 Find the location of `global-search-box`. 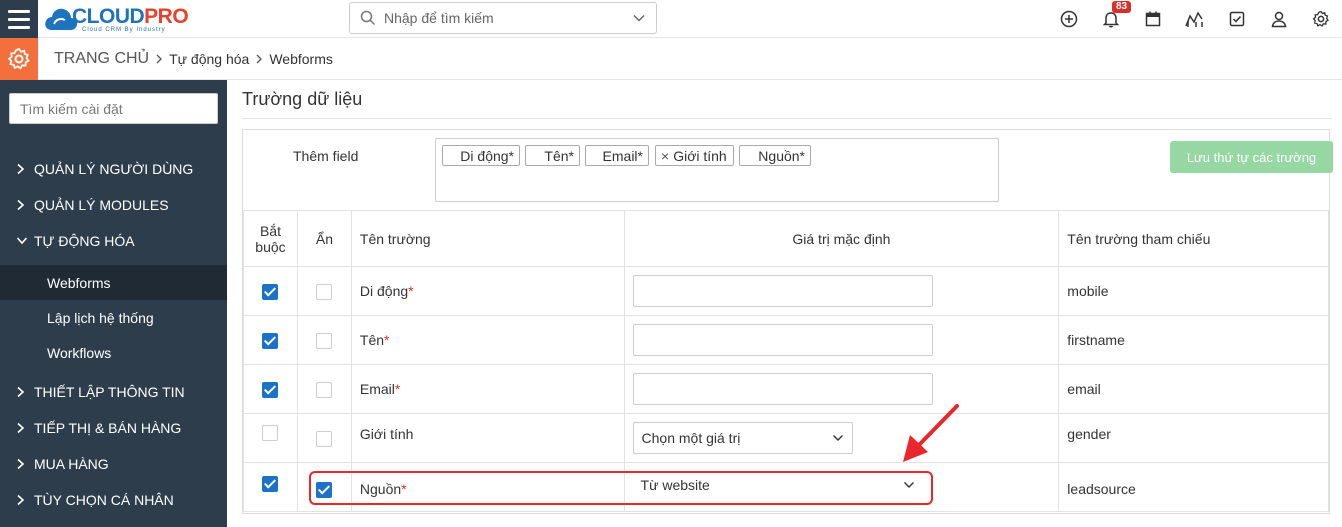

global-search-box is located at coordinates (503, 18).